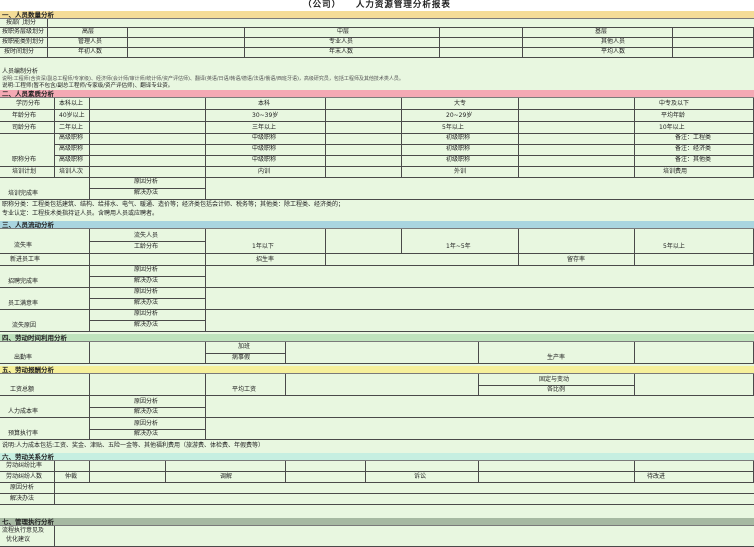 The image size is (754, 547). Describe the element at coordinates (23, 245) in the screenshot. I see `row-label: 流失率` at that location.